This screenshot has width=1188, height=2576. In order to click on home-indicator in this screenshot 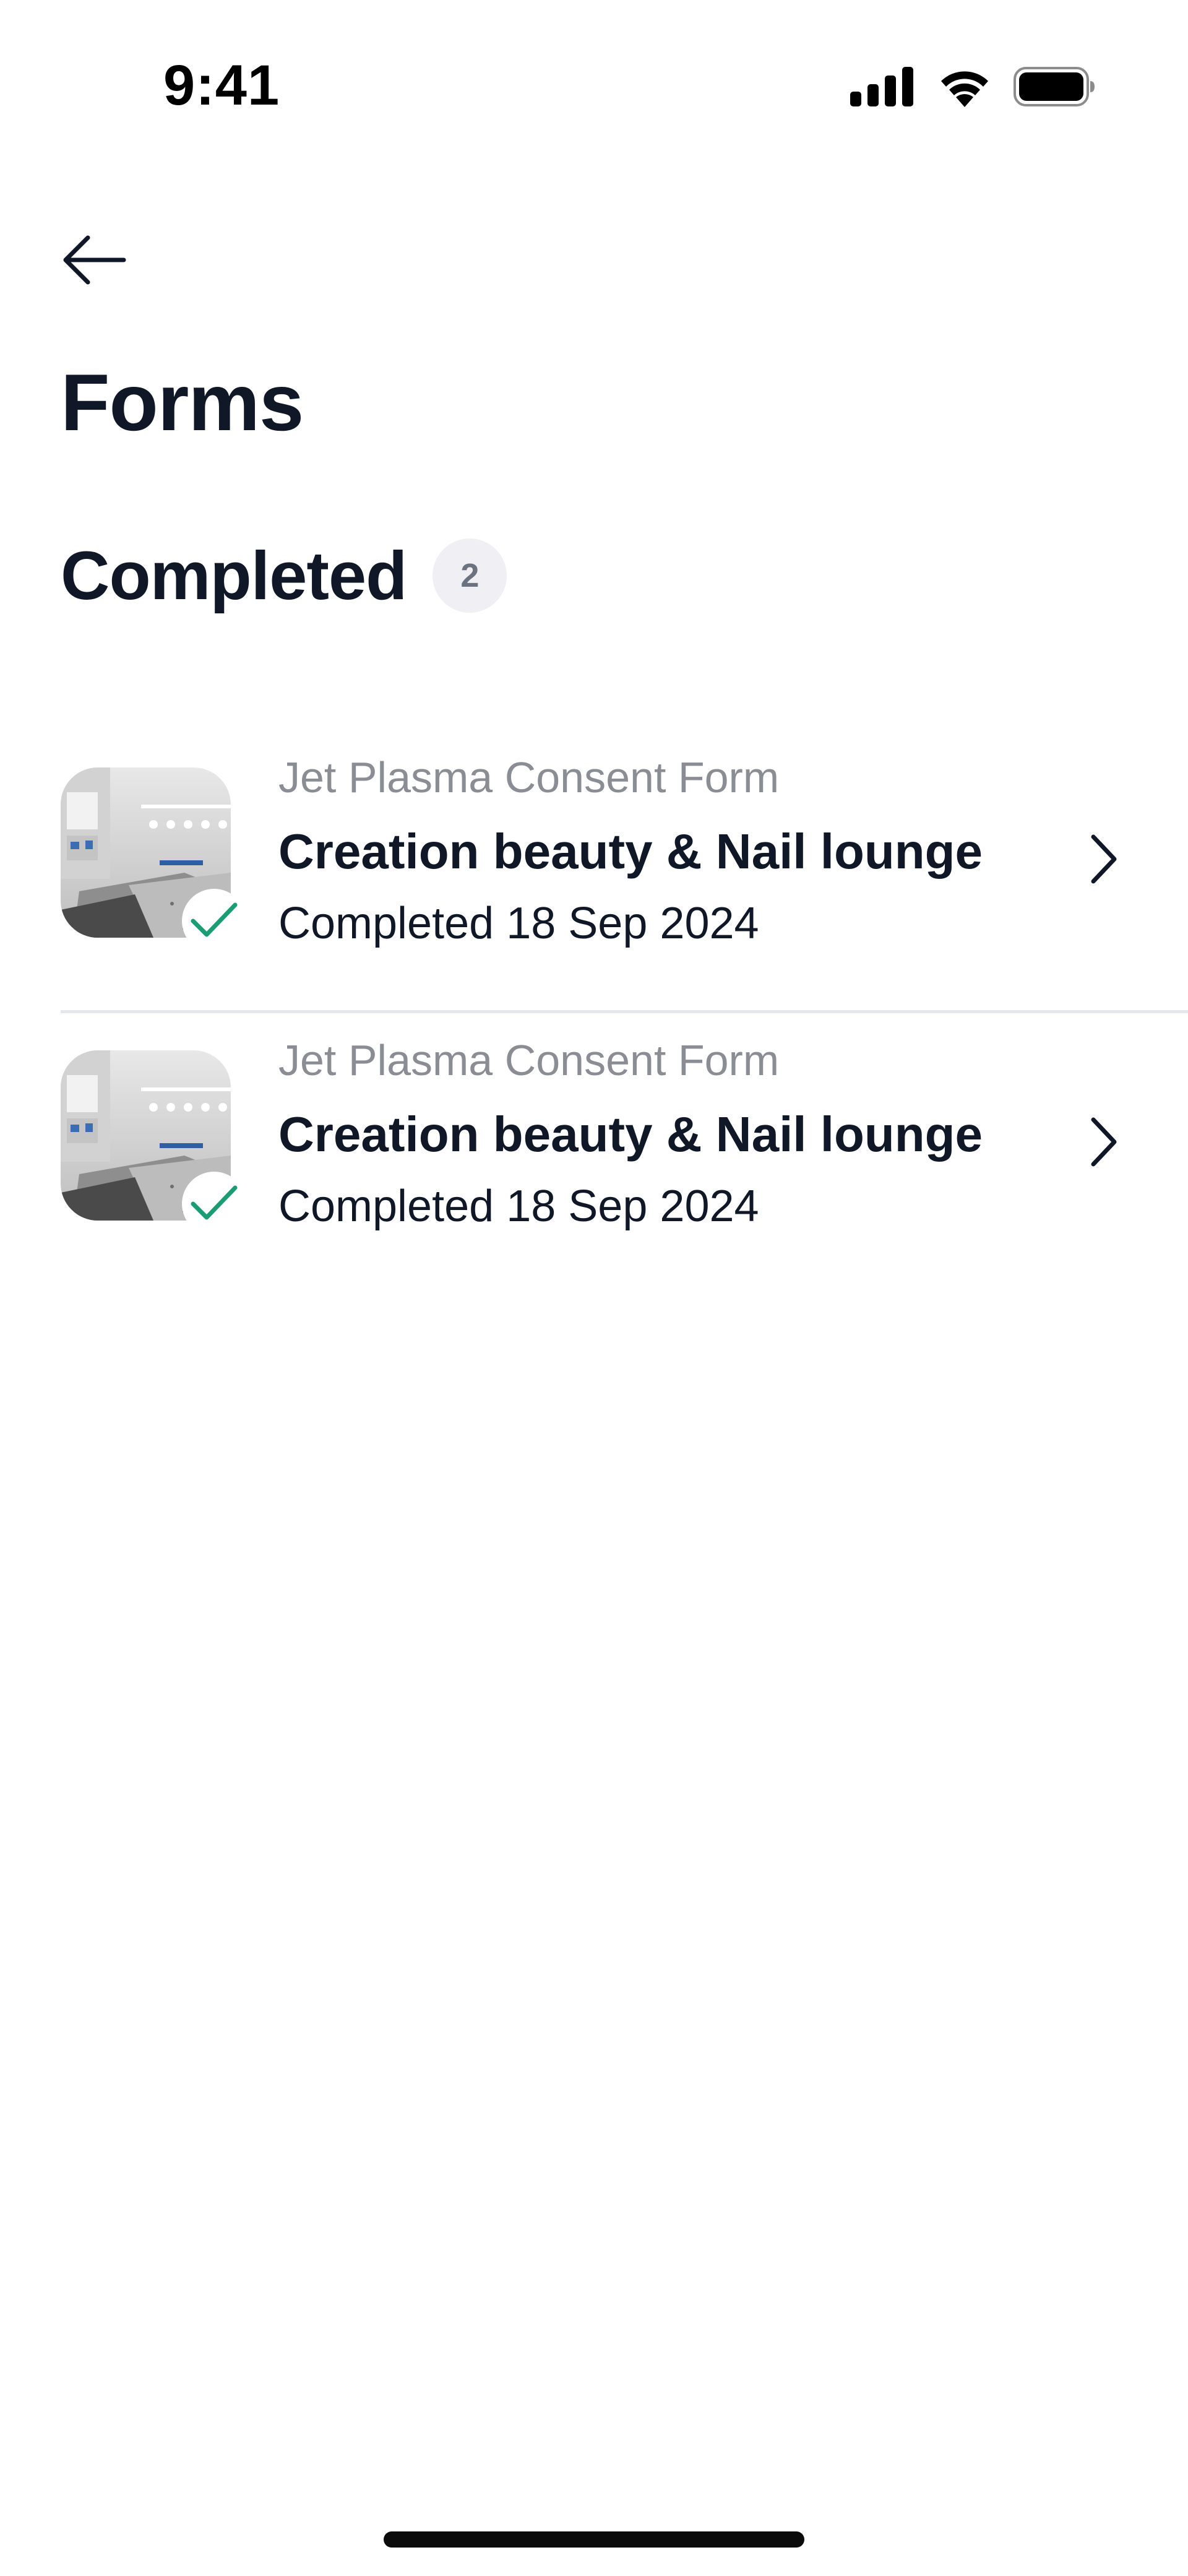, I will do `click(594, 2539)`.